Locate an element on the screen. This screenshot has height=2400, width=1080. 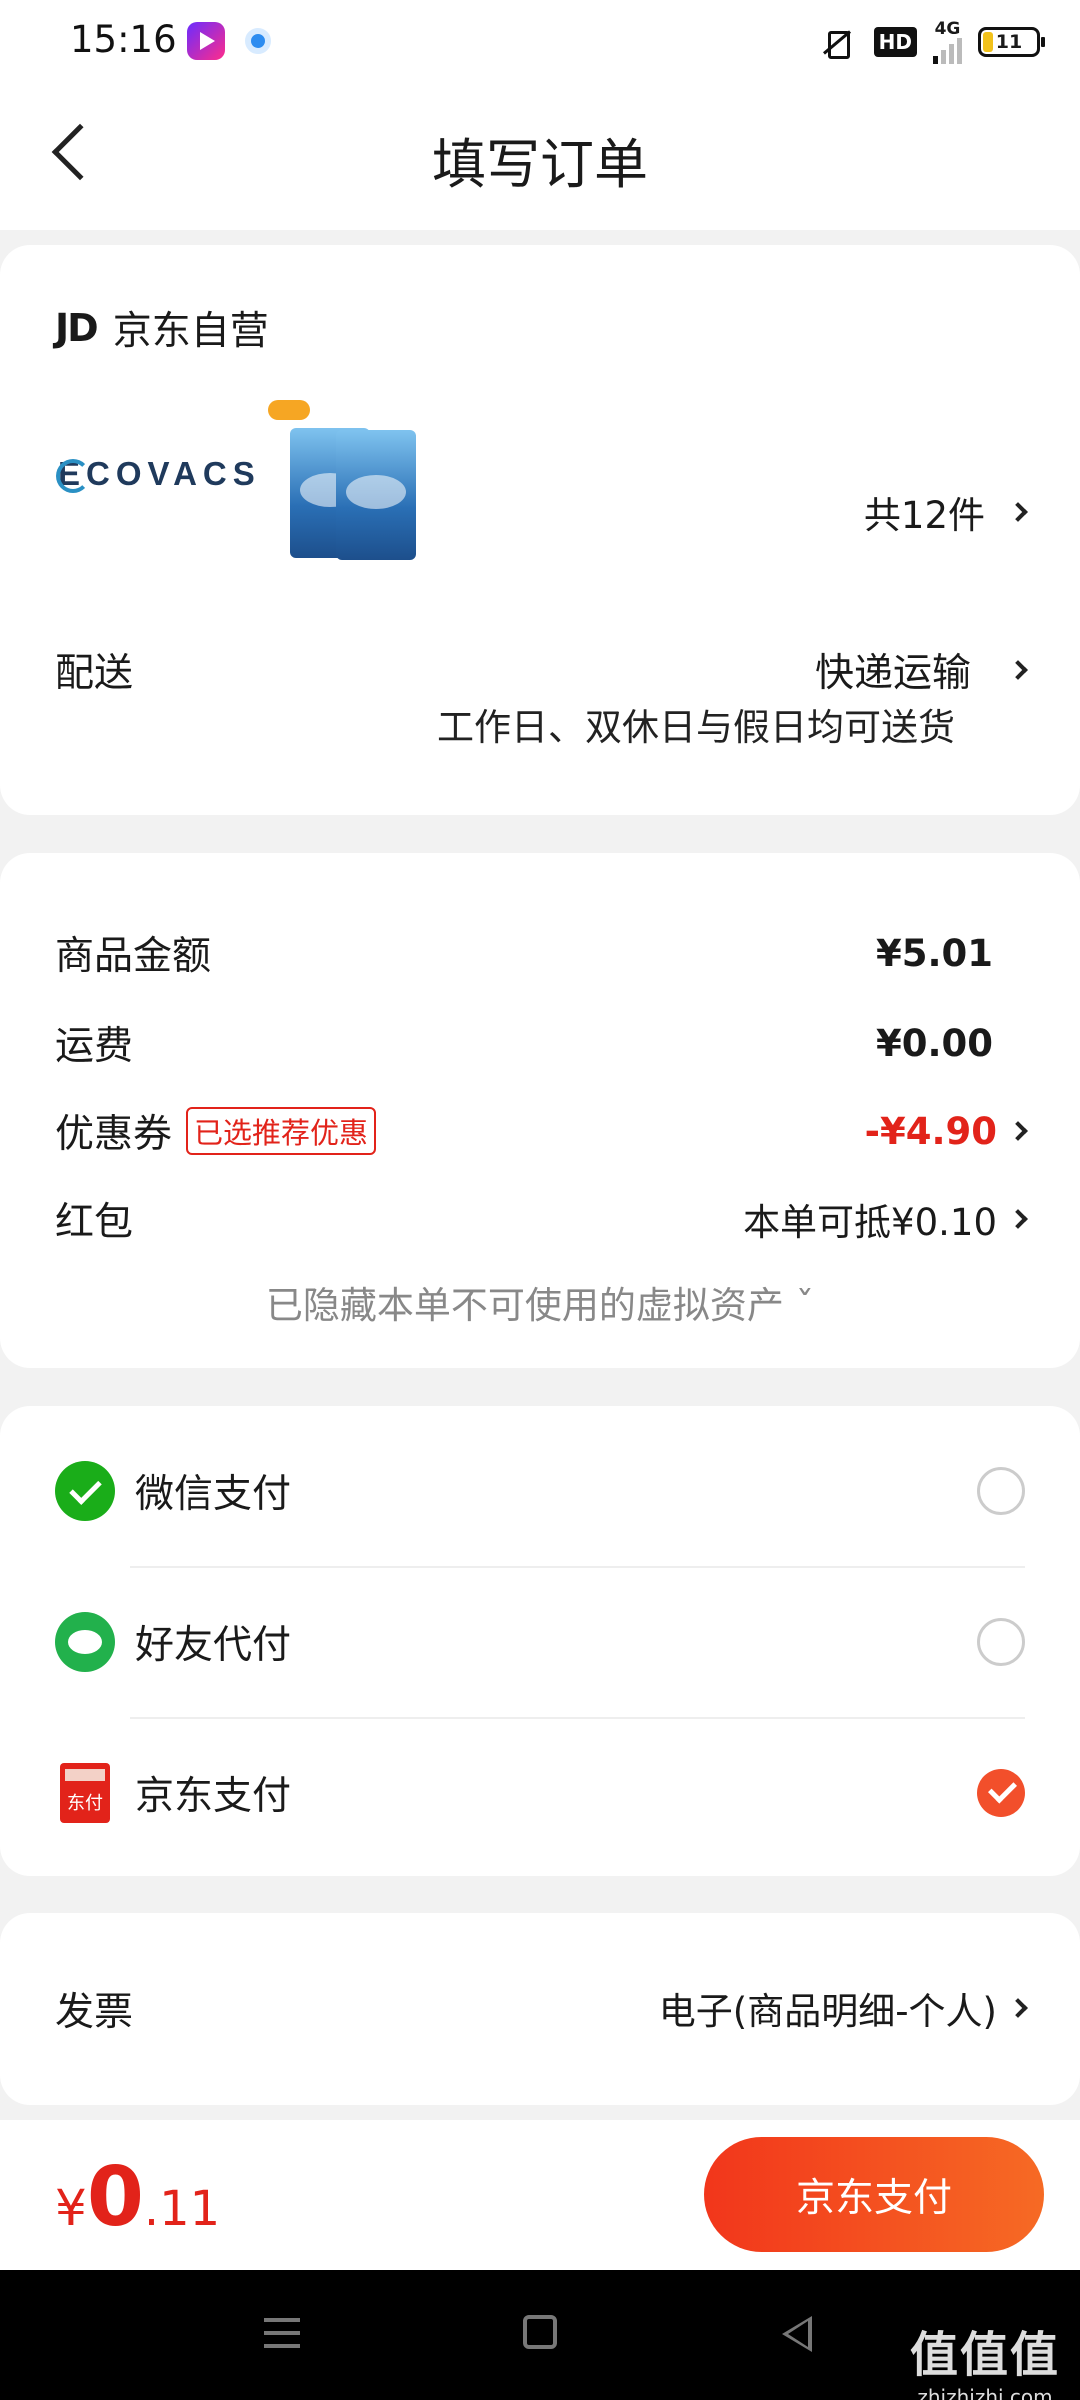
delivery-method-link: 快递运输 is located at coordinates (921, 670).